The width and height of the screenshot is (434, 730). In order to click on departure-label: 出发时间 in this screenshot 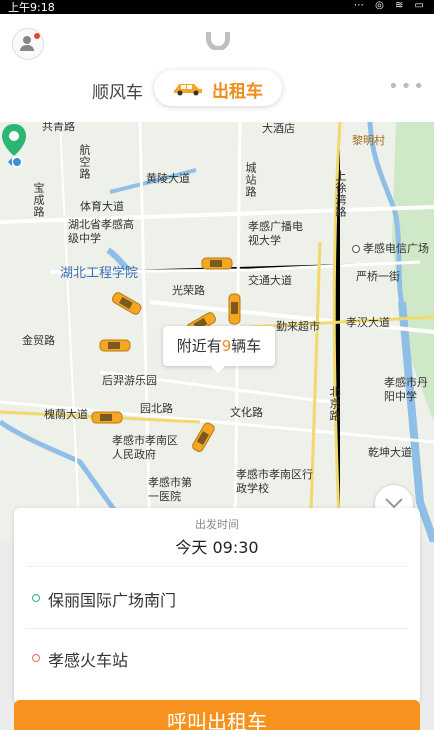, I will do `click(217, 524)`.